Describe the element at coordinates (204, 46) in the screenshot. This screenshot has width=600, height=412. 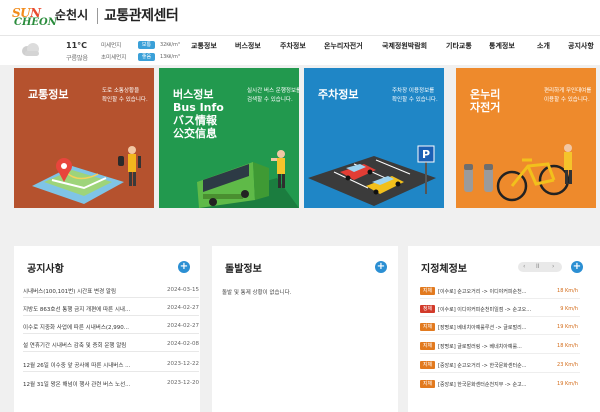
I see `nav-item-traffic: 교통정보` at that location.